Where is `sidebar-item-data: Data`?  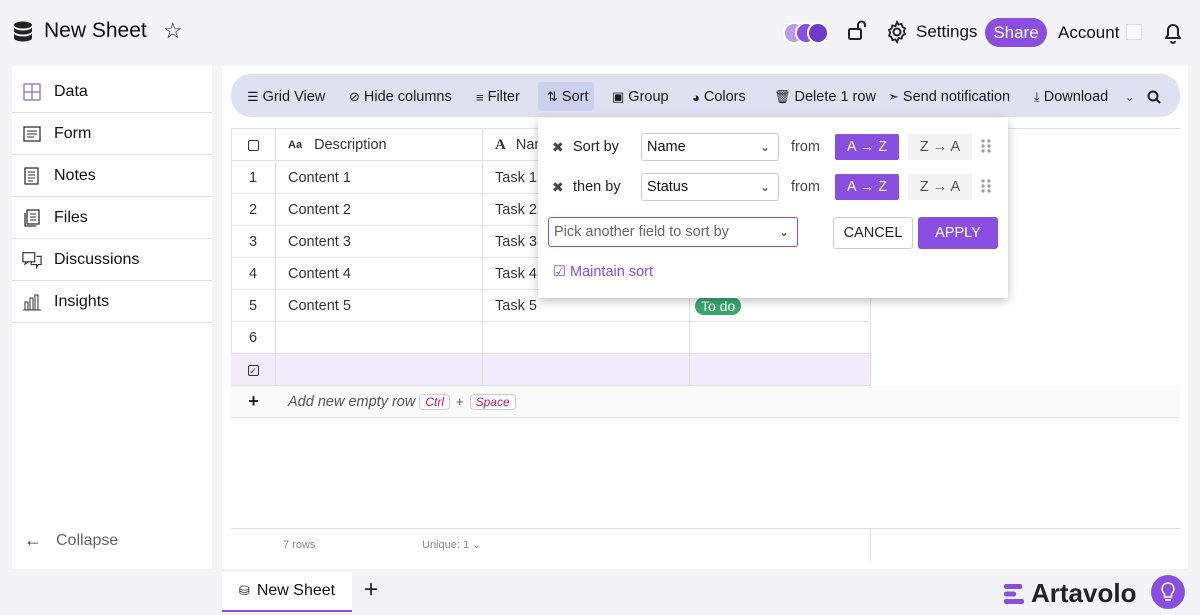
sidebar-item-data: Data is located at coordinates (112, 92).